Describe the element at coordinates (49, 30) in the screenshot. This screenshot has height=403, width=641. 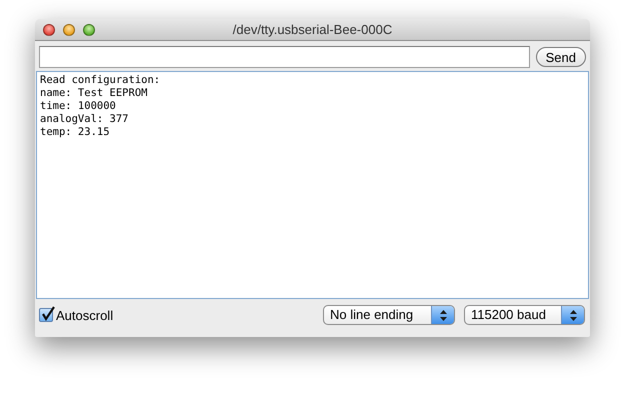
I see `close-button` at that location.